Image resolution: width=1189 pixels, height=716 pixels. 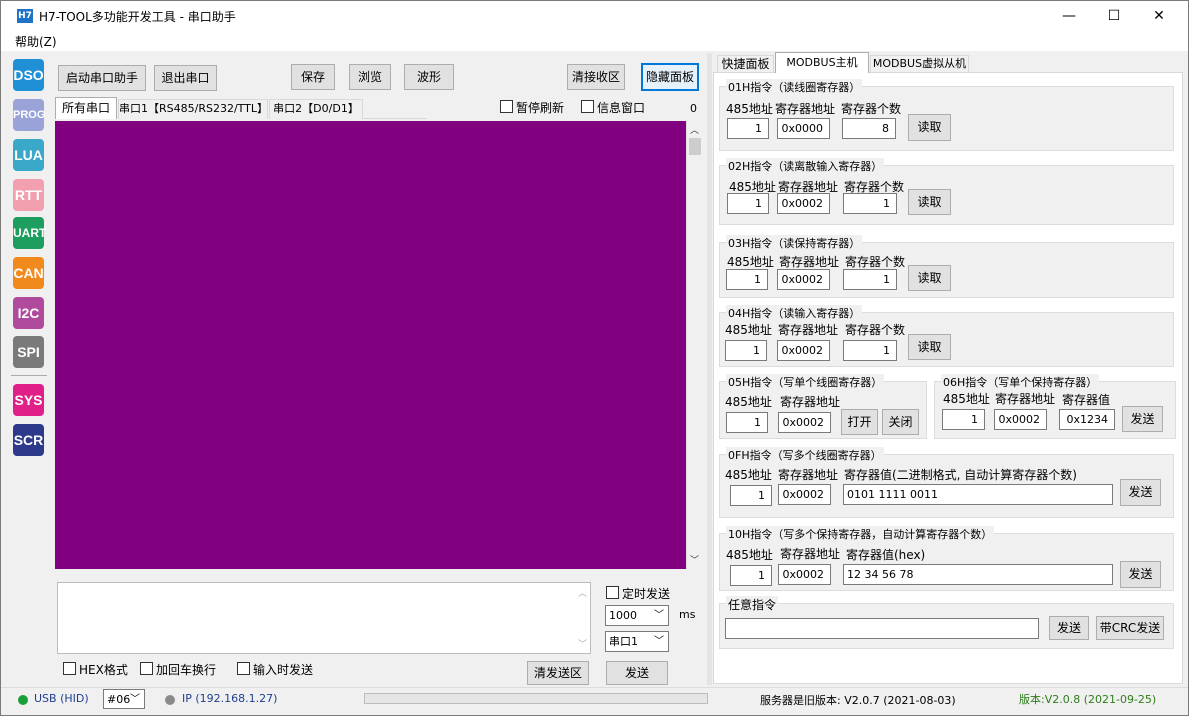 I want to click on waveform-button: 波形, so click(x=429, y=77).